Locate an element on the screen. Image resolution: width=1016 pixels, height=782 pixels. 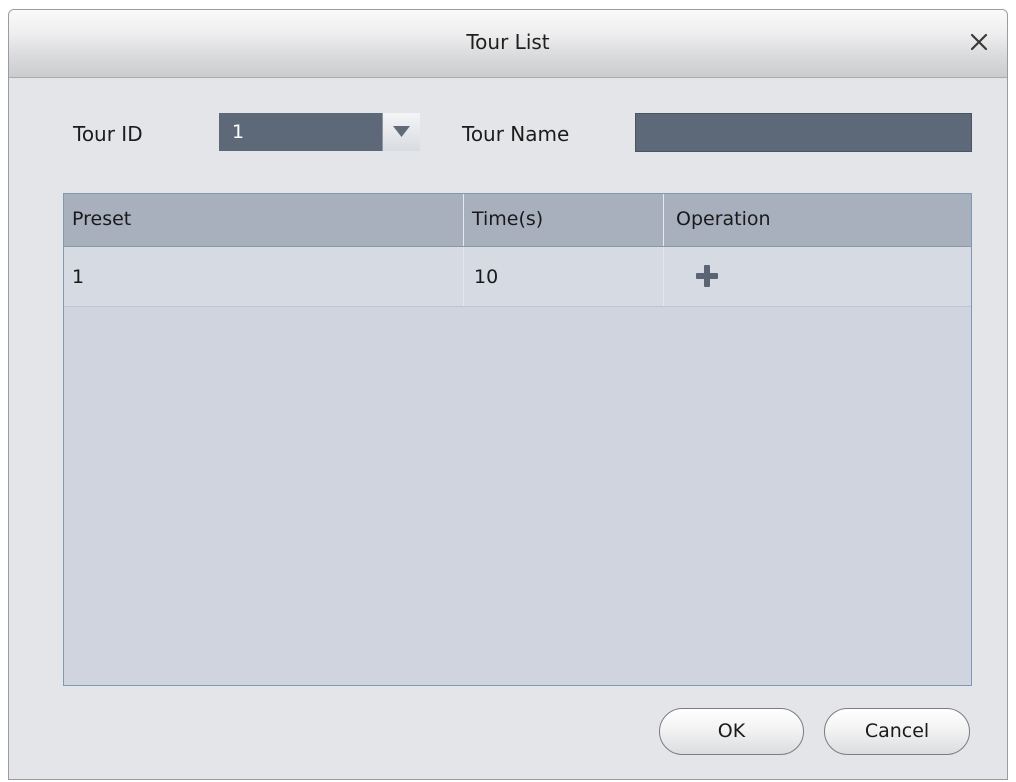
dialog-title: Tour List is located at coordinates (508, 42).